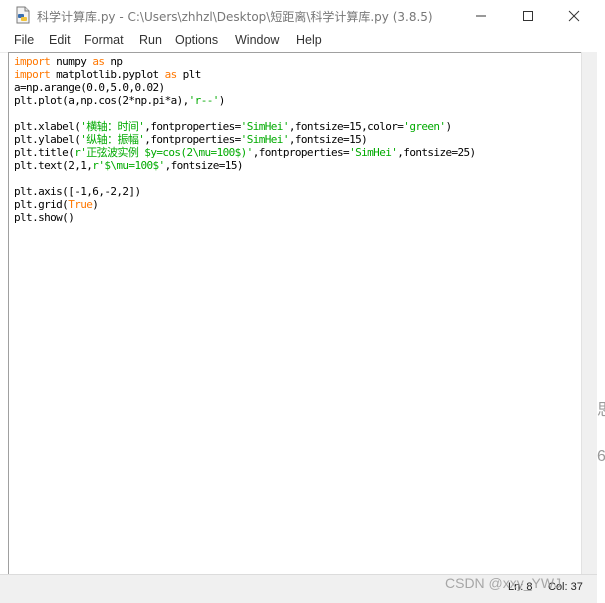 The width and height of the screenshot is (605, 603). What do you see at coordinates (113, 61) in the screenshot?
I see `code-token: np` at bounding box center [113, 61].